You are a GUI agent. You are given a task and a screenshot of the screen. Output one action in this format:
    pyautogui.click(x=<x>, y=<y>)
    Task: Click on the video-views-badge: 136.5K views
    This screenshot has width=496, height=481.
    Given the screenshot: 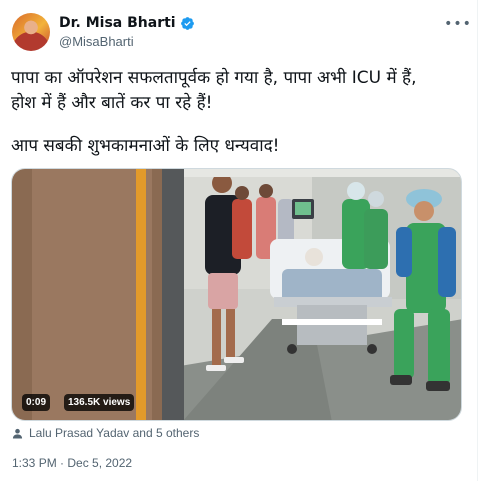 What is the action you would take?
    pyautogui.click(x=99, y=402)
    